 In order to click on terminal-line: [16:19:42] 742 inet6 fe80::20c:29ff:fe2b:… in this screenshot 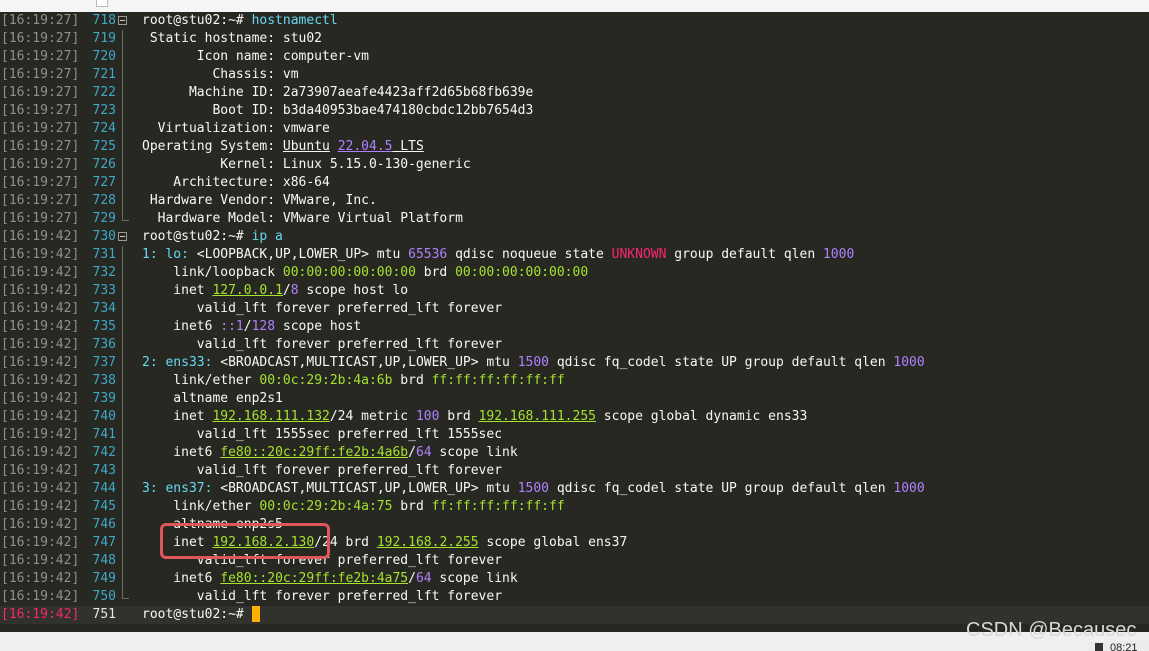, I will do `click(574, 453)`.